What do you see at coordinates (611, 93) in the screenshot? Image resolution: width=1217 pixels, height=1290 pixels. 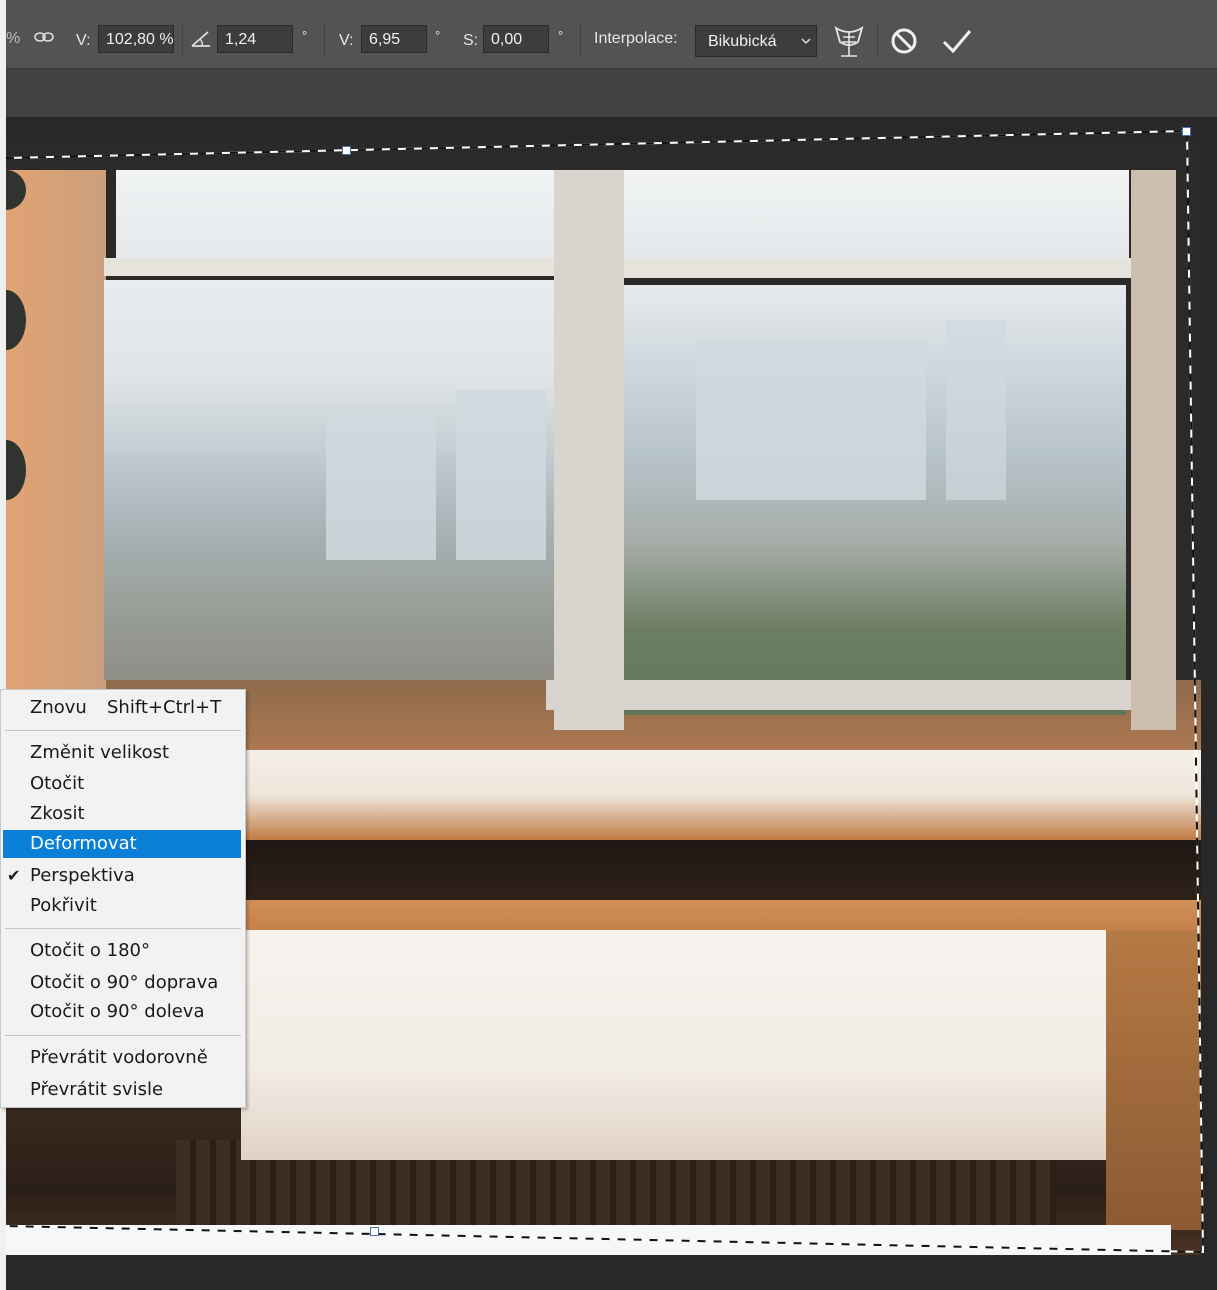 I see `document-tab-bar` at bounding box center [611, 93].